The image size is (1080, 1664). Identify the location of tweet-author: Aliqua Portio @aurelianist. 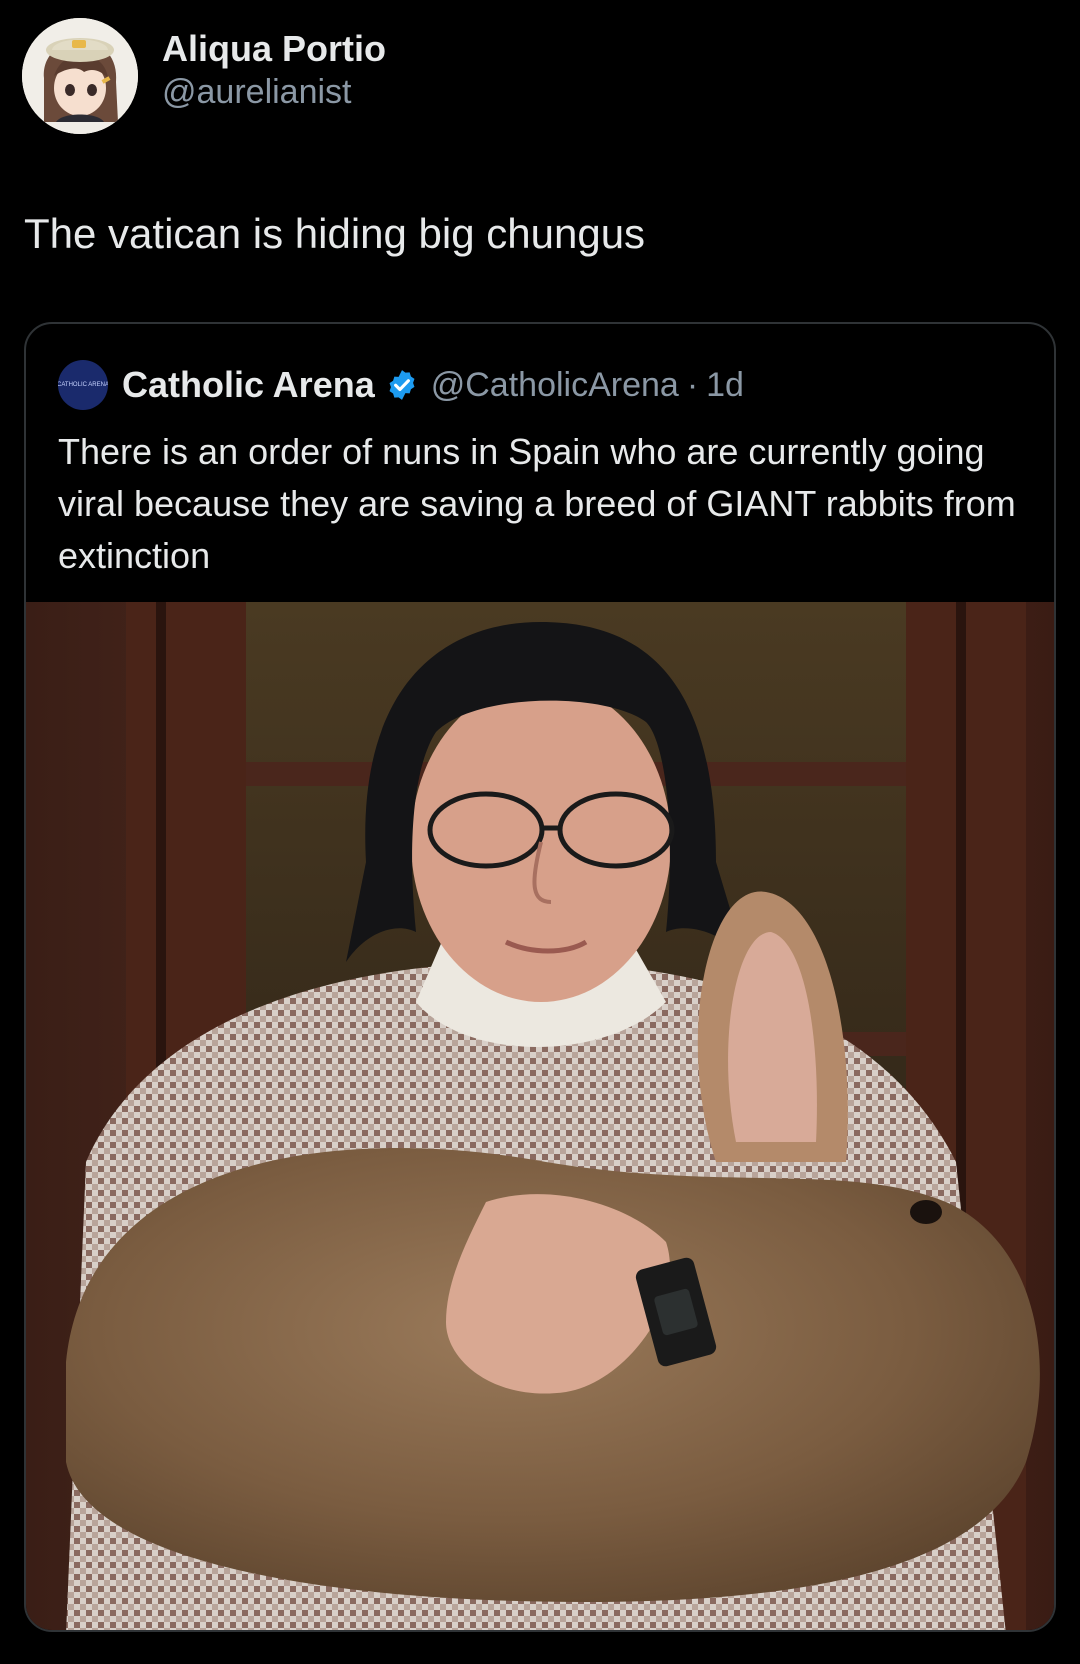
(204, 76).